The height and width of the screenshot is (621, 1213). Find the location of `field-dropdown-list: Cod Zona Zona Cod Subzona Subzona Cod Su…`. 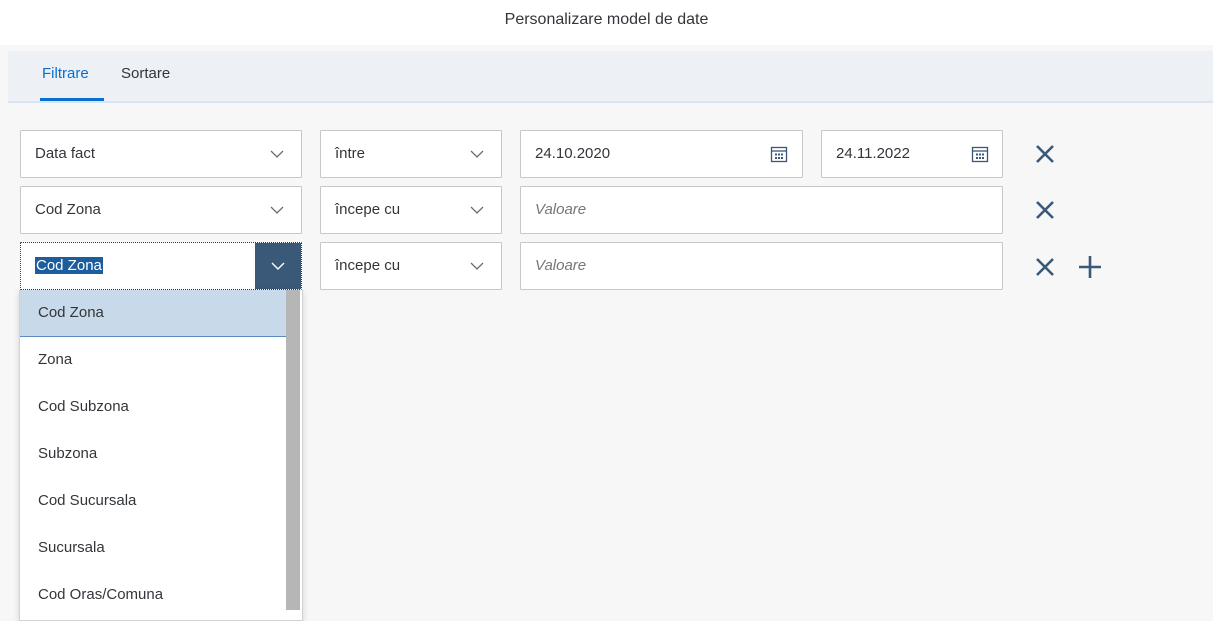

field-dropdown-list: Cod Zona Zona Cod Subzona Subzona Cod Su… is located at coordinates (161, 455).